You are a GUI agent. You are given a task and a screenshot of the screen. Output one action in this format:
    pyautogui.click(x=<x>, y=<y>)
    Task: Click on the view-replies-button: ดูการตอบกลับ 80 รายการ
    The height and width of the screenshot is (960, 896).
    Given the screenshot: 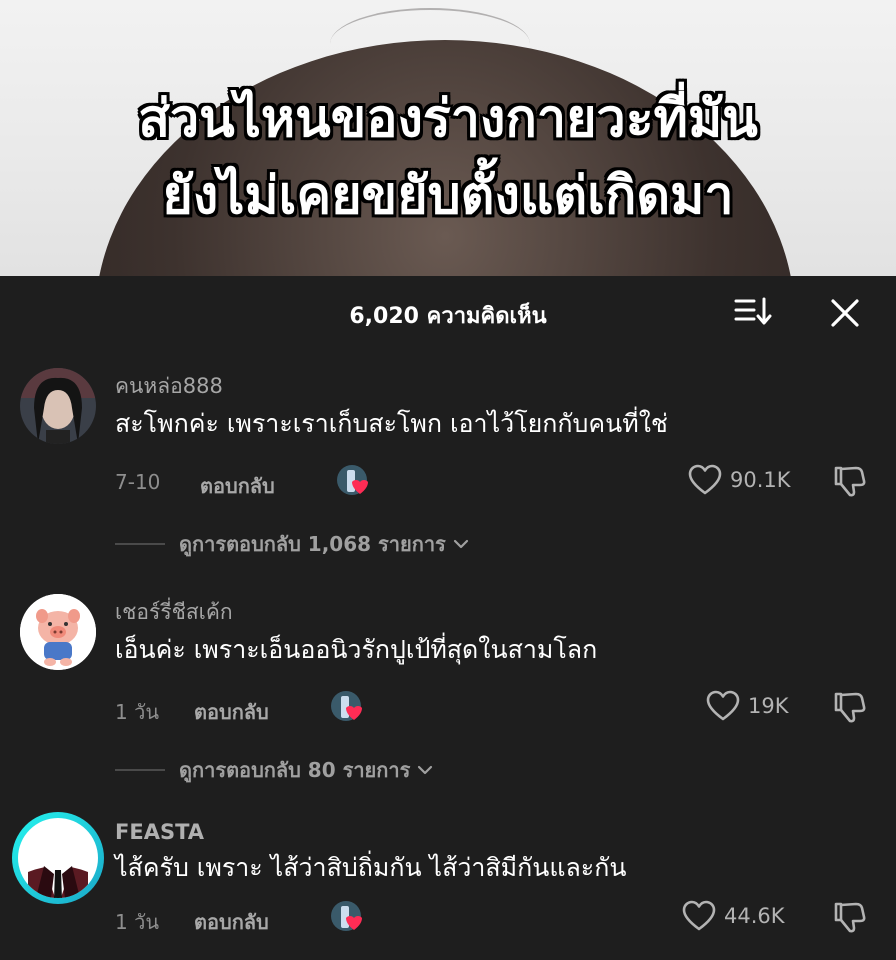 What is the action you would take?
    pyautogui.click(x=274, y=770)
    